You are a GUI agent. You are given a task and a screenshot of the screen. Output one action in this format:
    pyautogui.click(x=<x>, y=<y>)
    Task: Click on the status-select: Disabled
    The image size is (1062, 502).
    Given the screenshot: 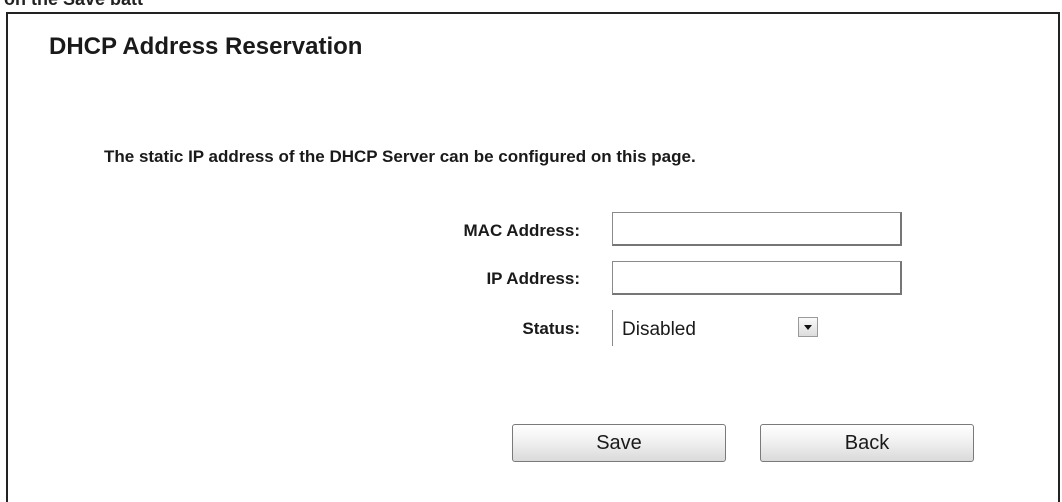 What is the action you would take?
    pyautogui.click(x=723, y=328)
    